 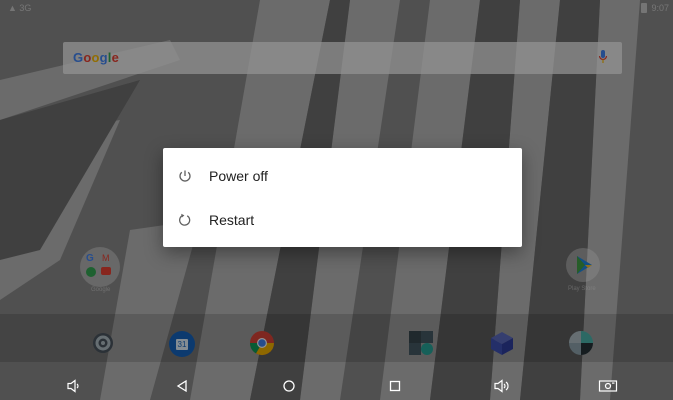 I want to click on power-off-label: Power off, so click(x=238, y=176).